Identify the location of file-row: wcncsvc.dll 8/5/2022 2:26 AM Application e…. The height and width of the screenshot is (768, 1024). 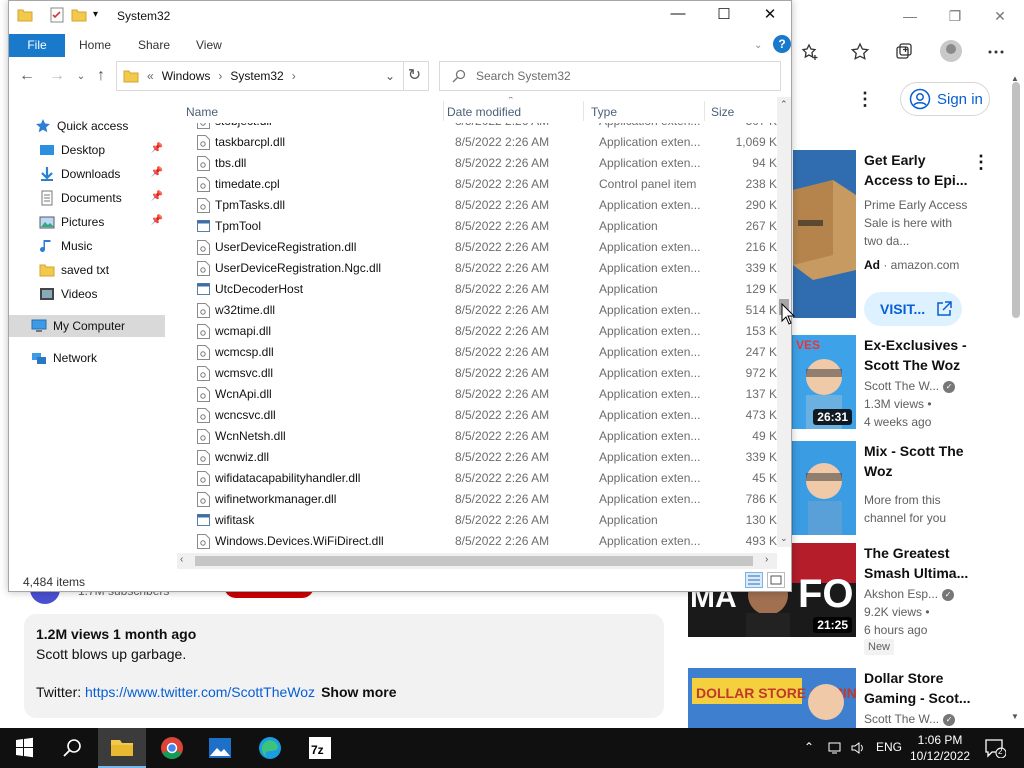
(481, 415).